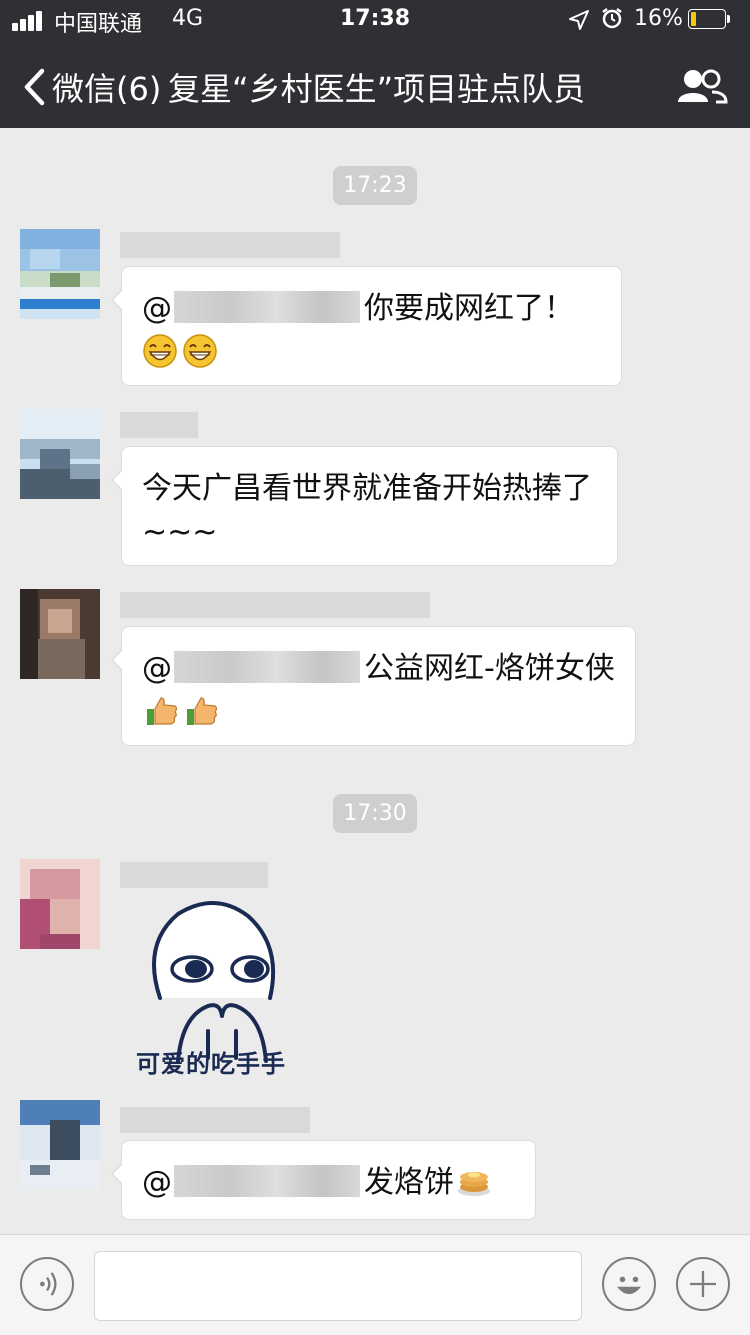 This screenshot has height=1335, width=750. What do you see at coordinates (106, 87) in the screenshot?
I see `back-button-label: 微信(6)` at bounding box center [106, 87].